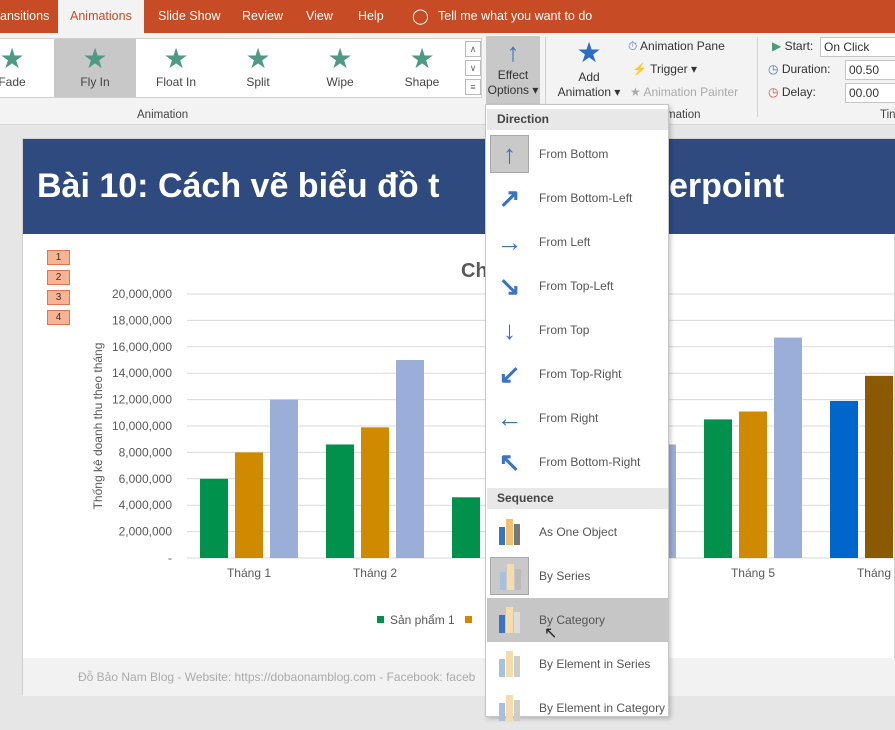 This screenshot has height=730, width=895. I want to click on slide-title-end: erpoint, so click(726, 186).